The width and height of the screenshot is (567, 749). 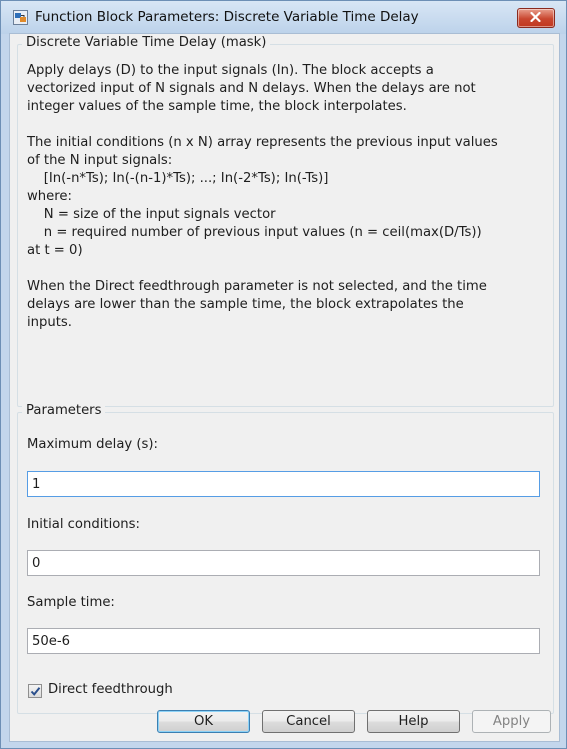 I want to click on close-button, so click(x=536, y=18).